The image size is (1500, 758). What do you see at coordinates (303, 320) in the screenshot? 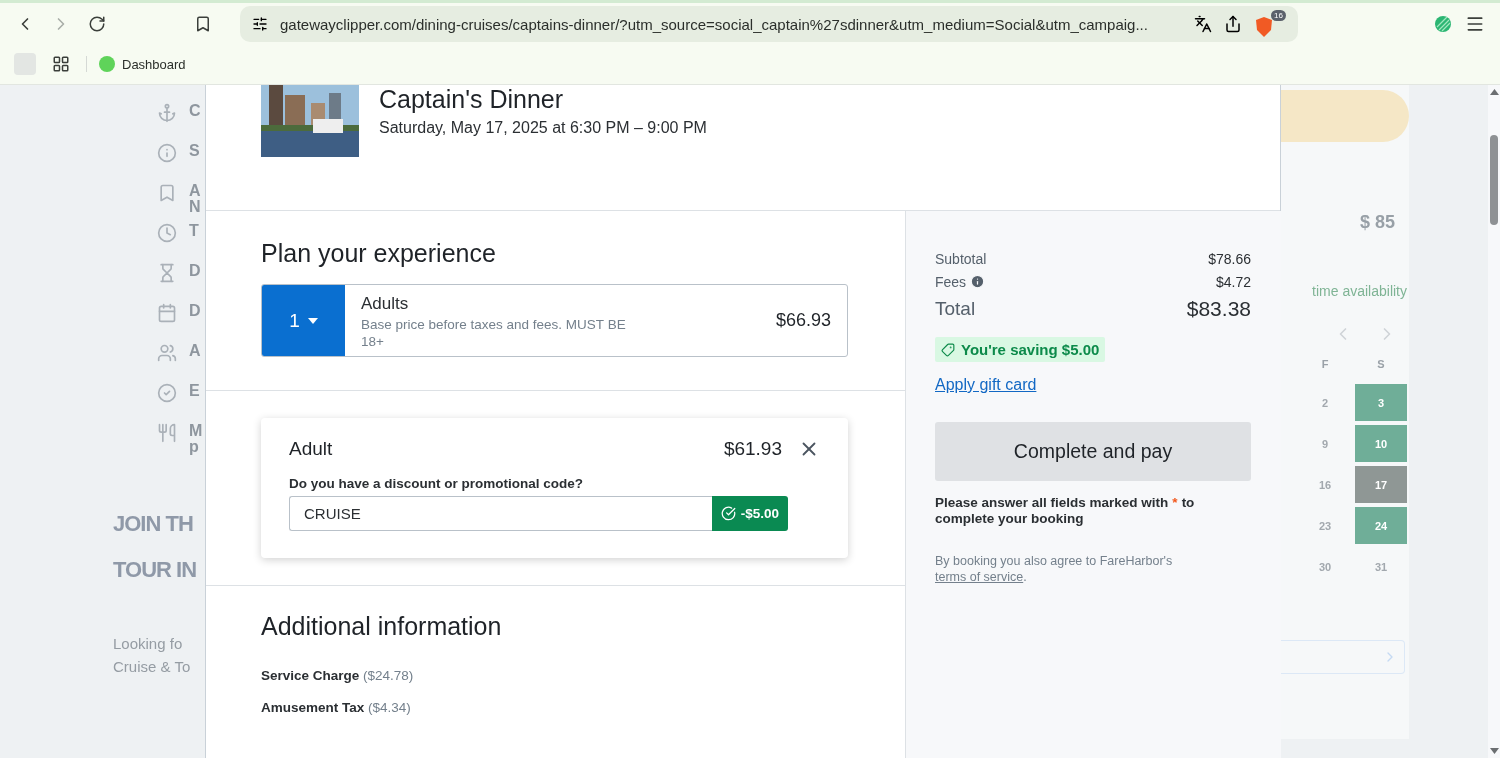
I see `quantity-dropdown: 1` at bounding box center [303, 320].